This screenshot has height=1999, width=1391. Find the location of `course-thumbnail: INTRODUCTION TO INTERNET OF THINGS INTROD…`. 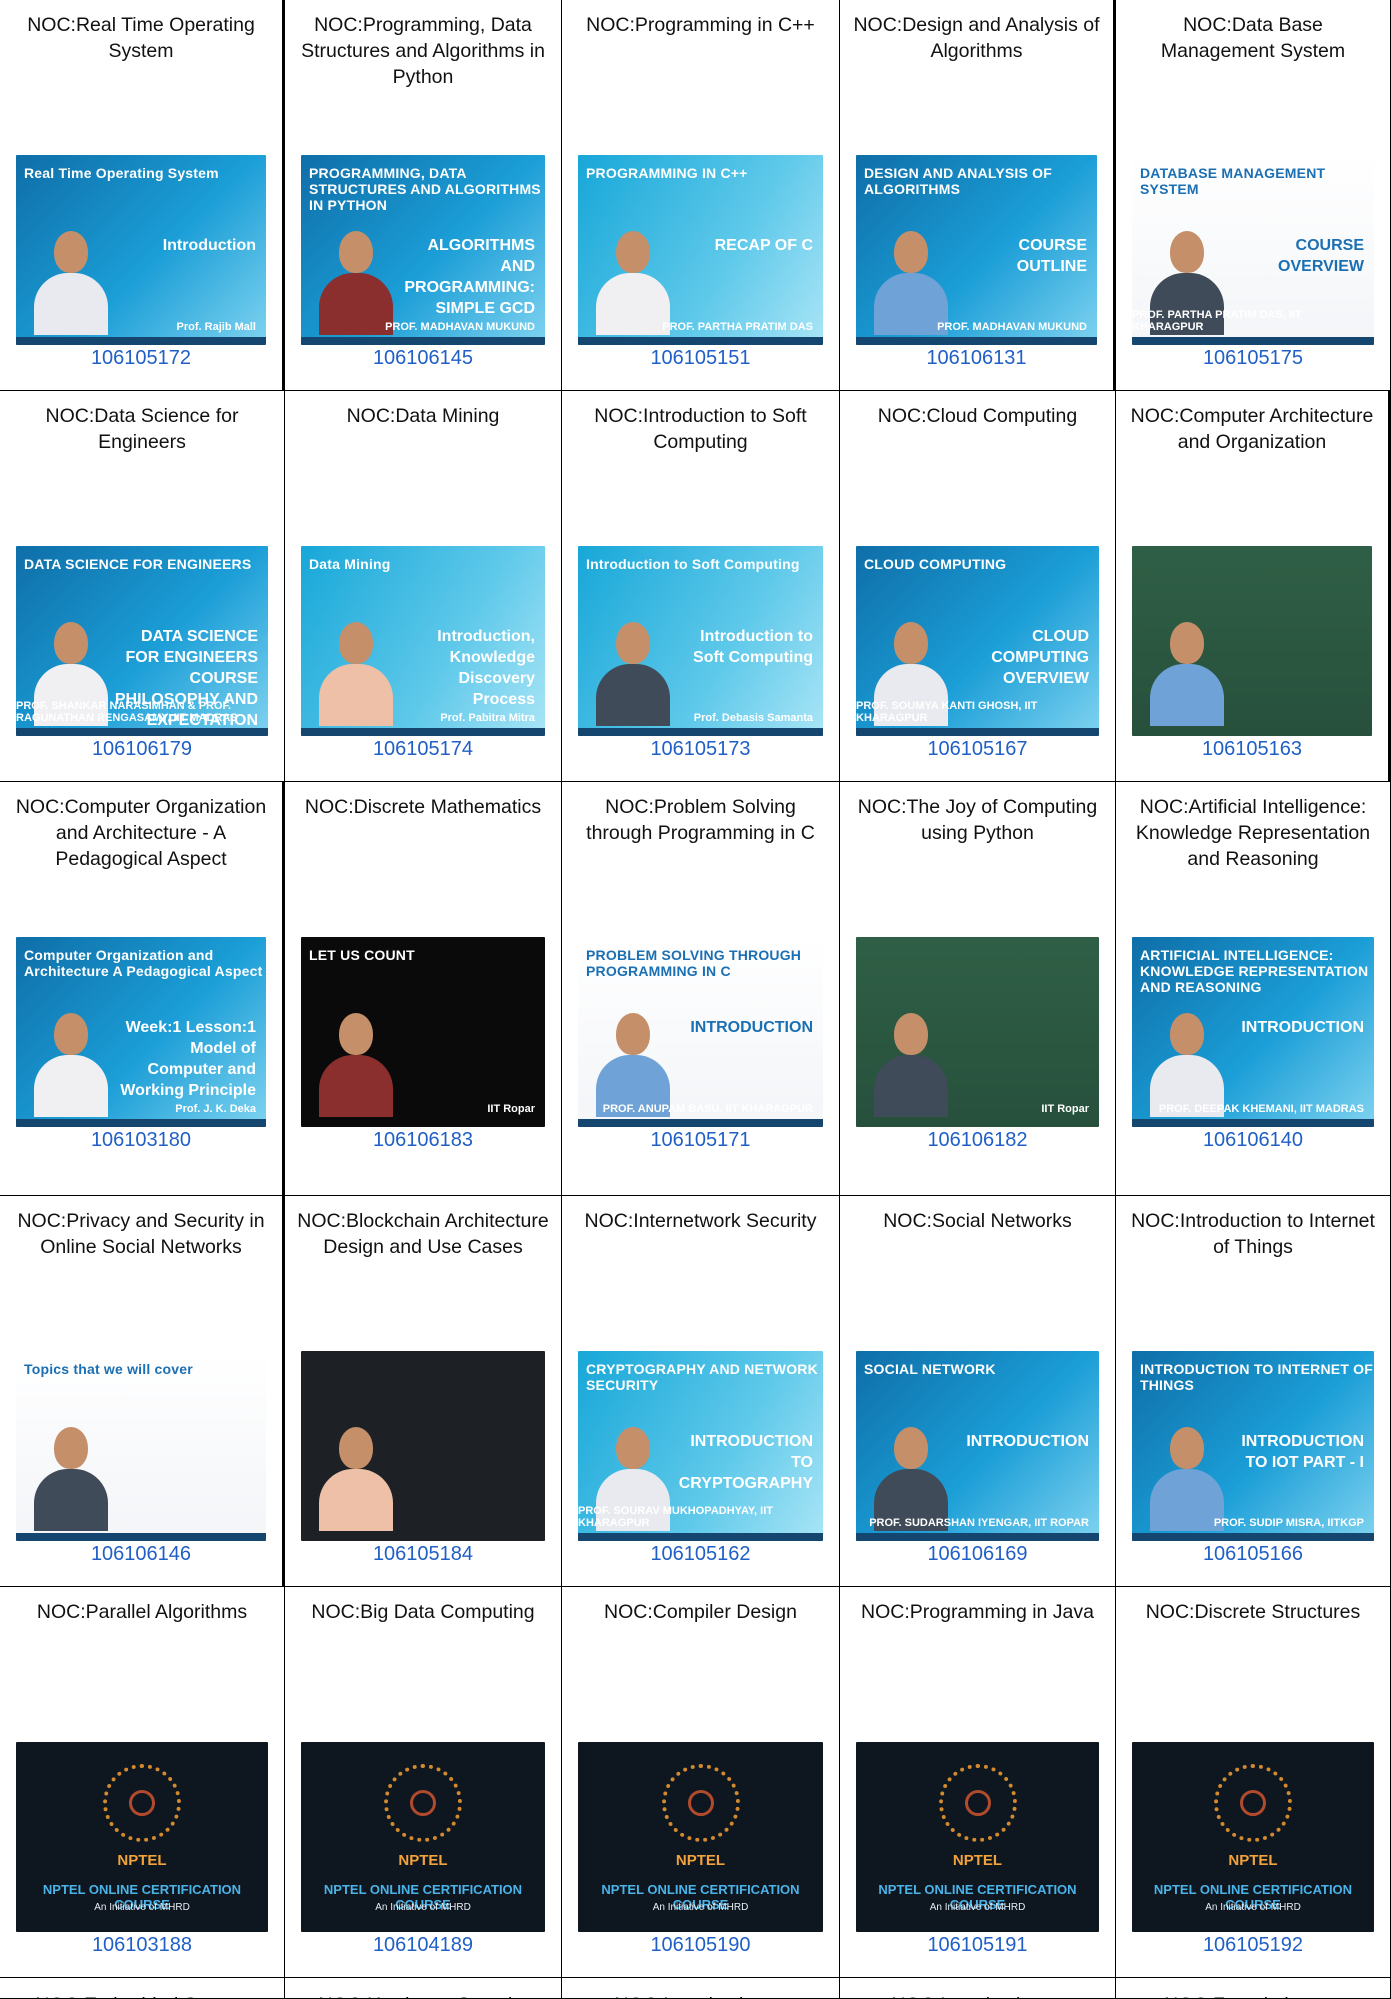

course-thumbnail: INTRODUCTION TO INTERNET OF THINGS INTROD… is located at coordinates (1253, 1446).